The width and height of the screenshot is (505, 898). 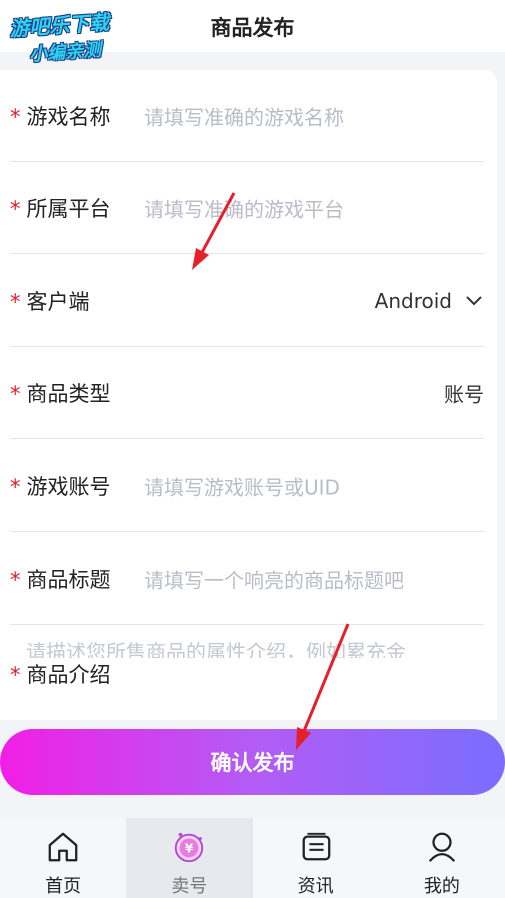 I want to click on game-name-row: * 游戏名称 请填写准确的游戏名称, so click(x=247, y=116).